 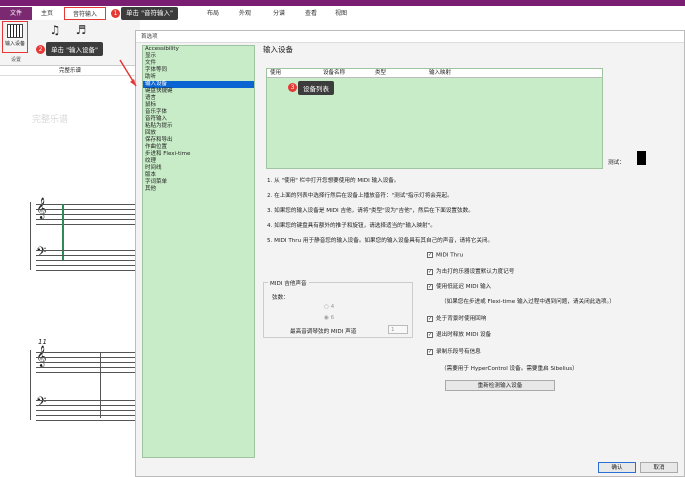 I want to click on pointer-arrow, so click(x=128, y=73).